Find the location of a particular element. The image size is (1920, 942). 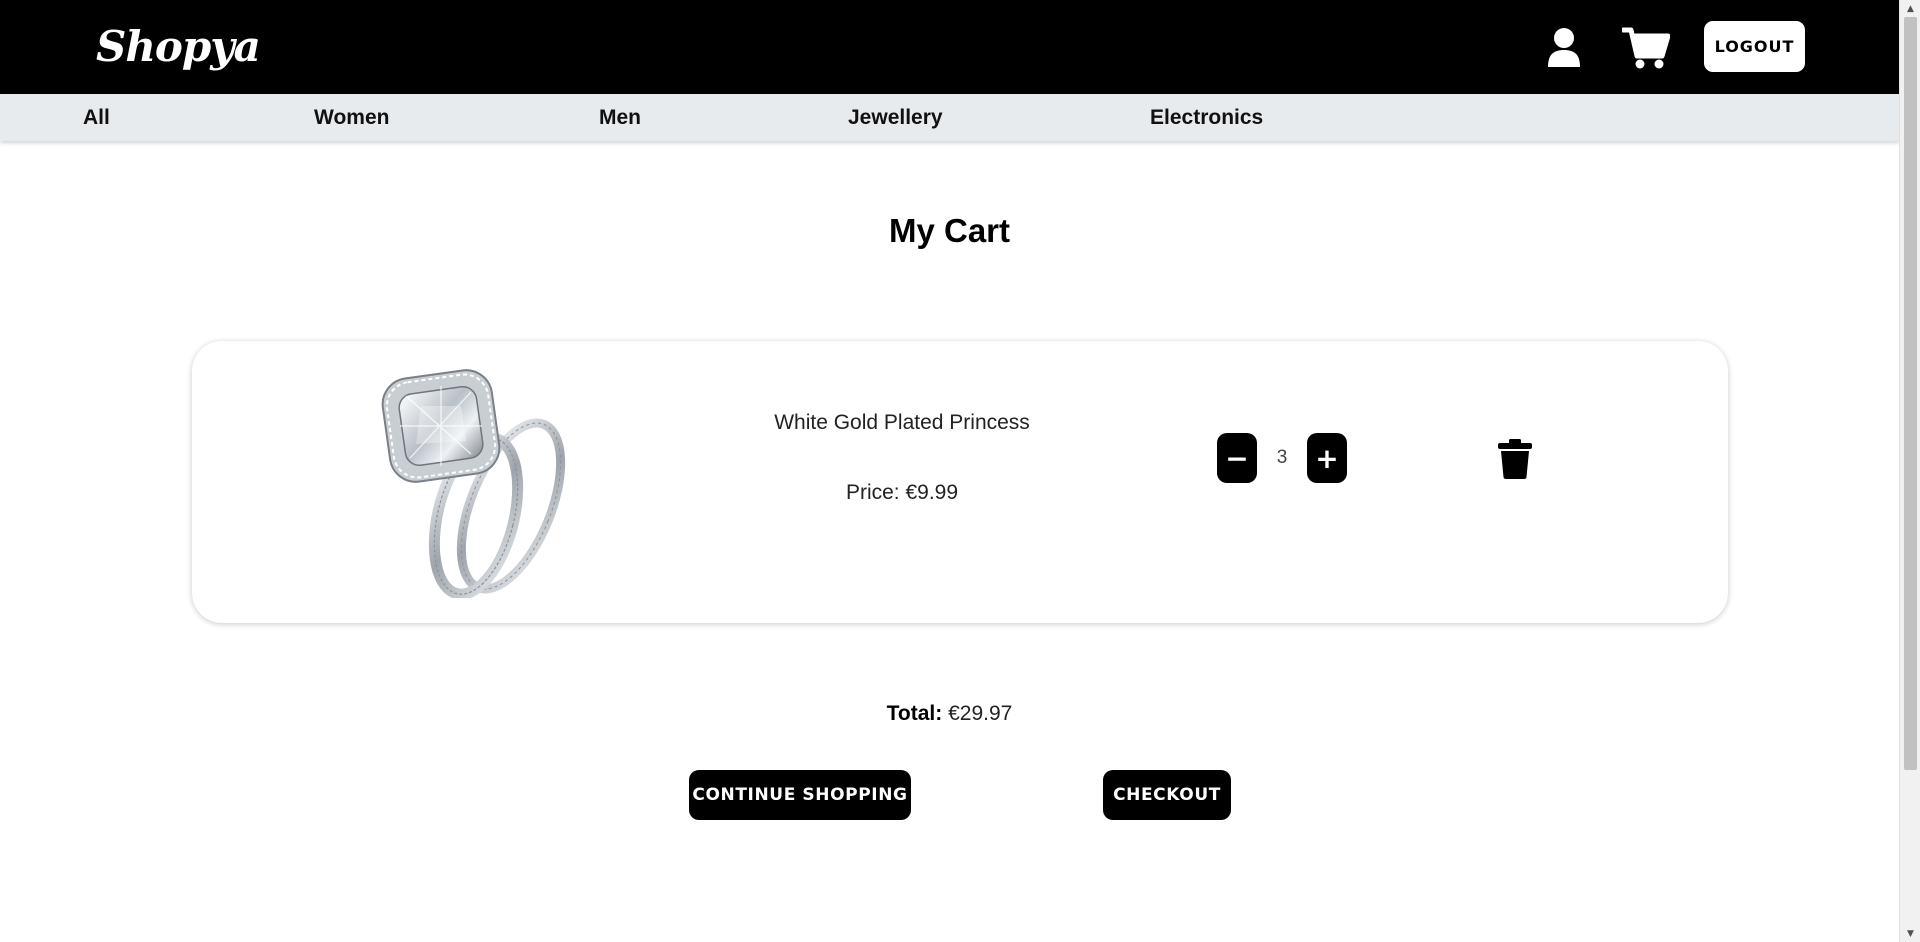

category-nav: All Women Men Jewellery Electronics is located at coordinates (949, 117).